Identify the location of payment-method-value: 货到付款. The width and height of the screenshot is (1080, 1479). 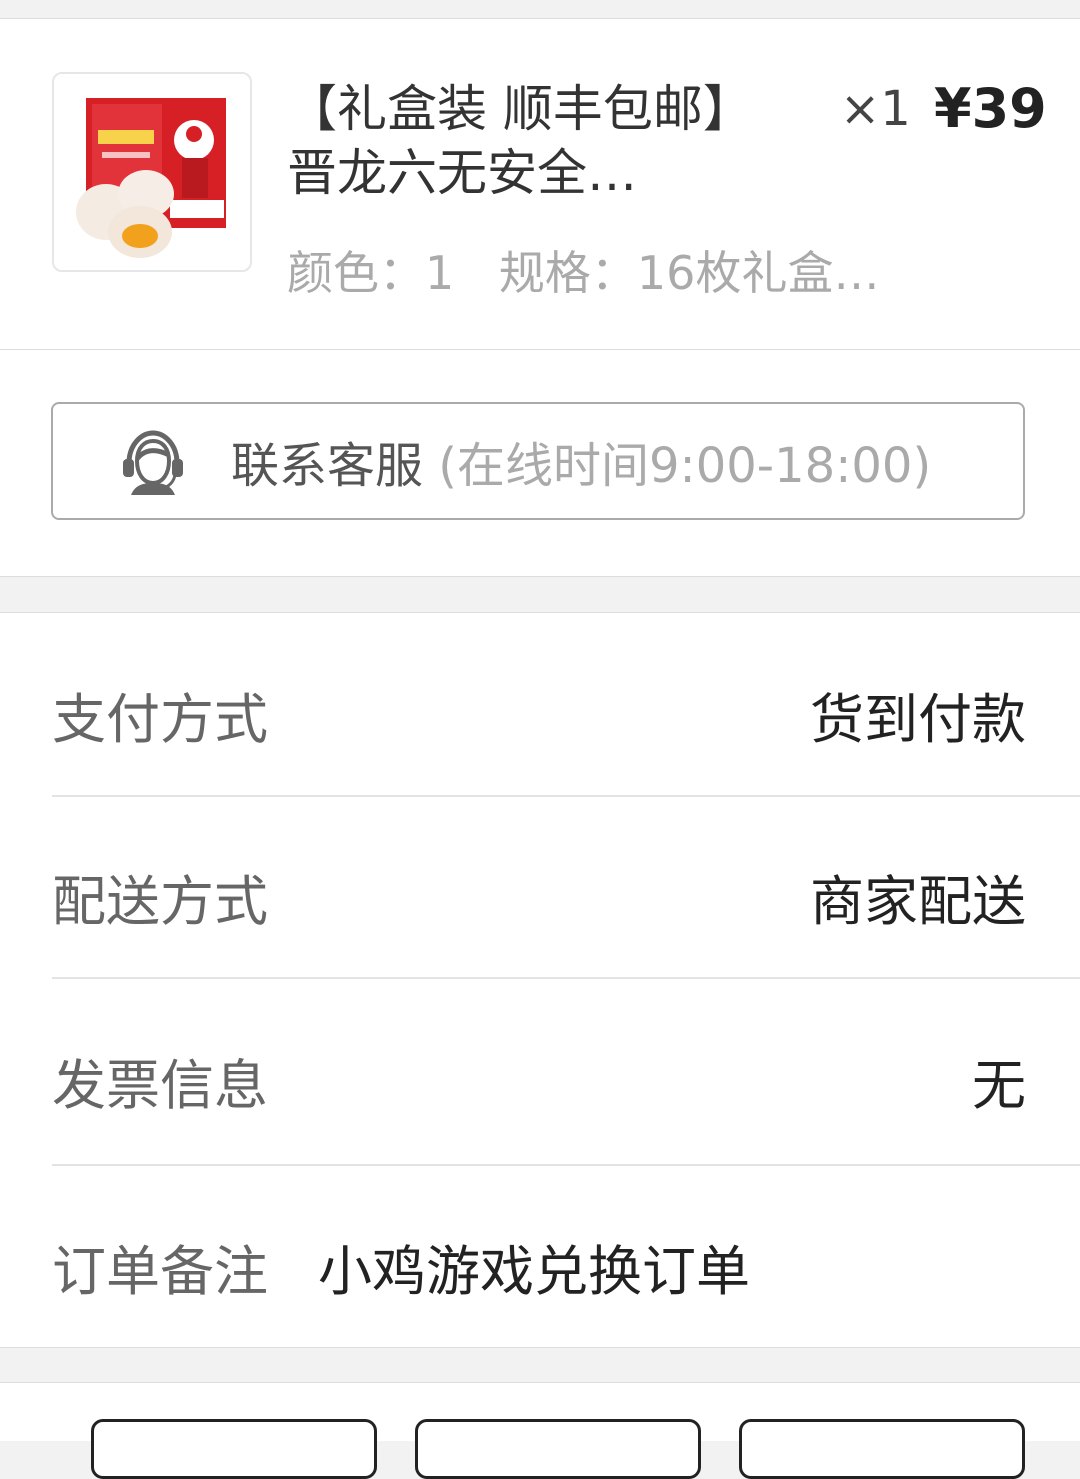
(918, 719).